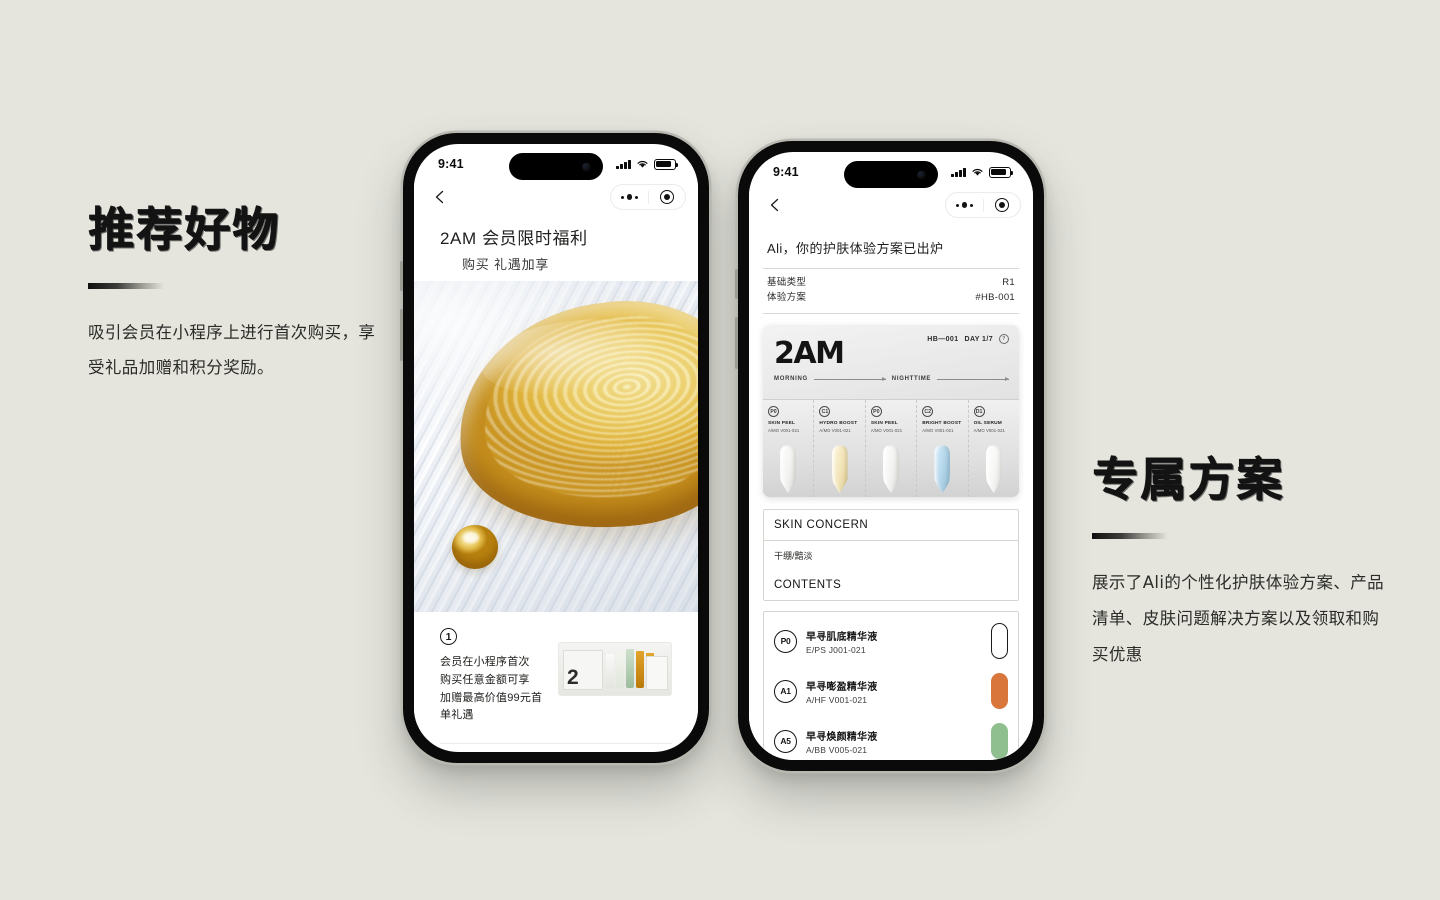 The image size is (1440, 900). Describe the element at coordinates (995, 297) in the screenshot. I see `meta-value: #HB-001` at that location.